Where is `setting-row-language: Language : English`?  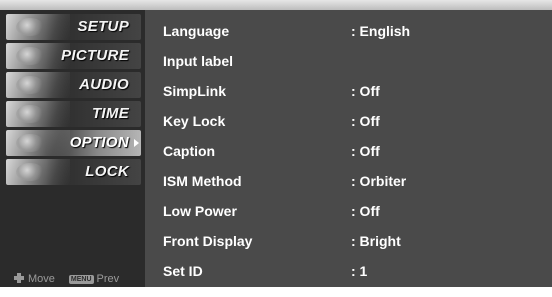
setting-row-language: Language : English is located at coordinates (353, 32).